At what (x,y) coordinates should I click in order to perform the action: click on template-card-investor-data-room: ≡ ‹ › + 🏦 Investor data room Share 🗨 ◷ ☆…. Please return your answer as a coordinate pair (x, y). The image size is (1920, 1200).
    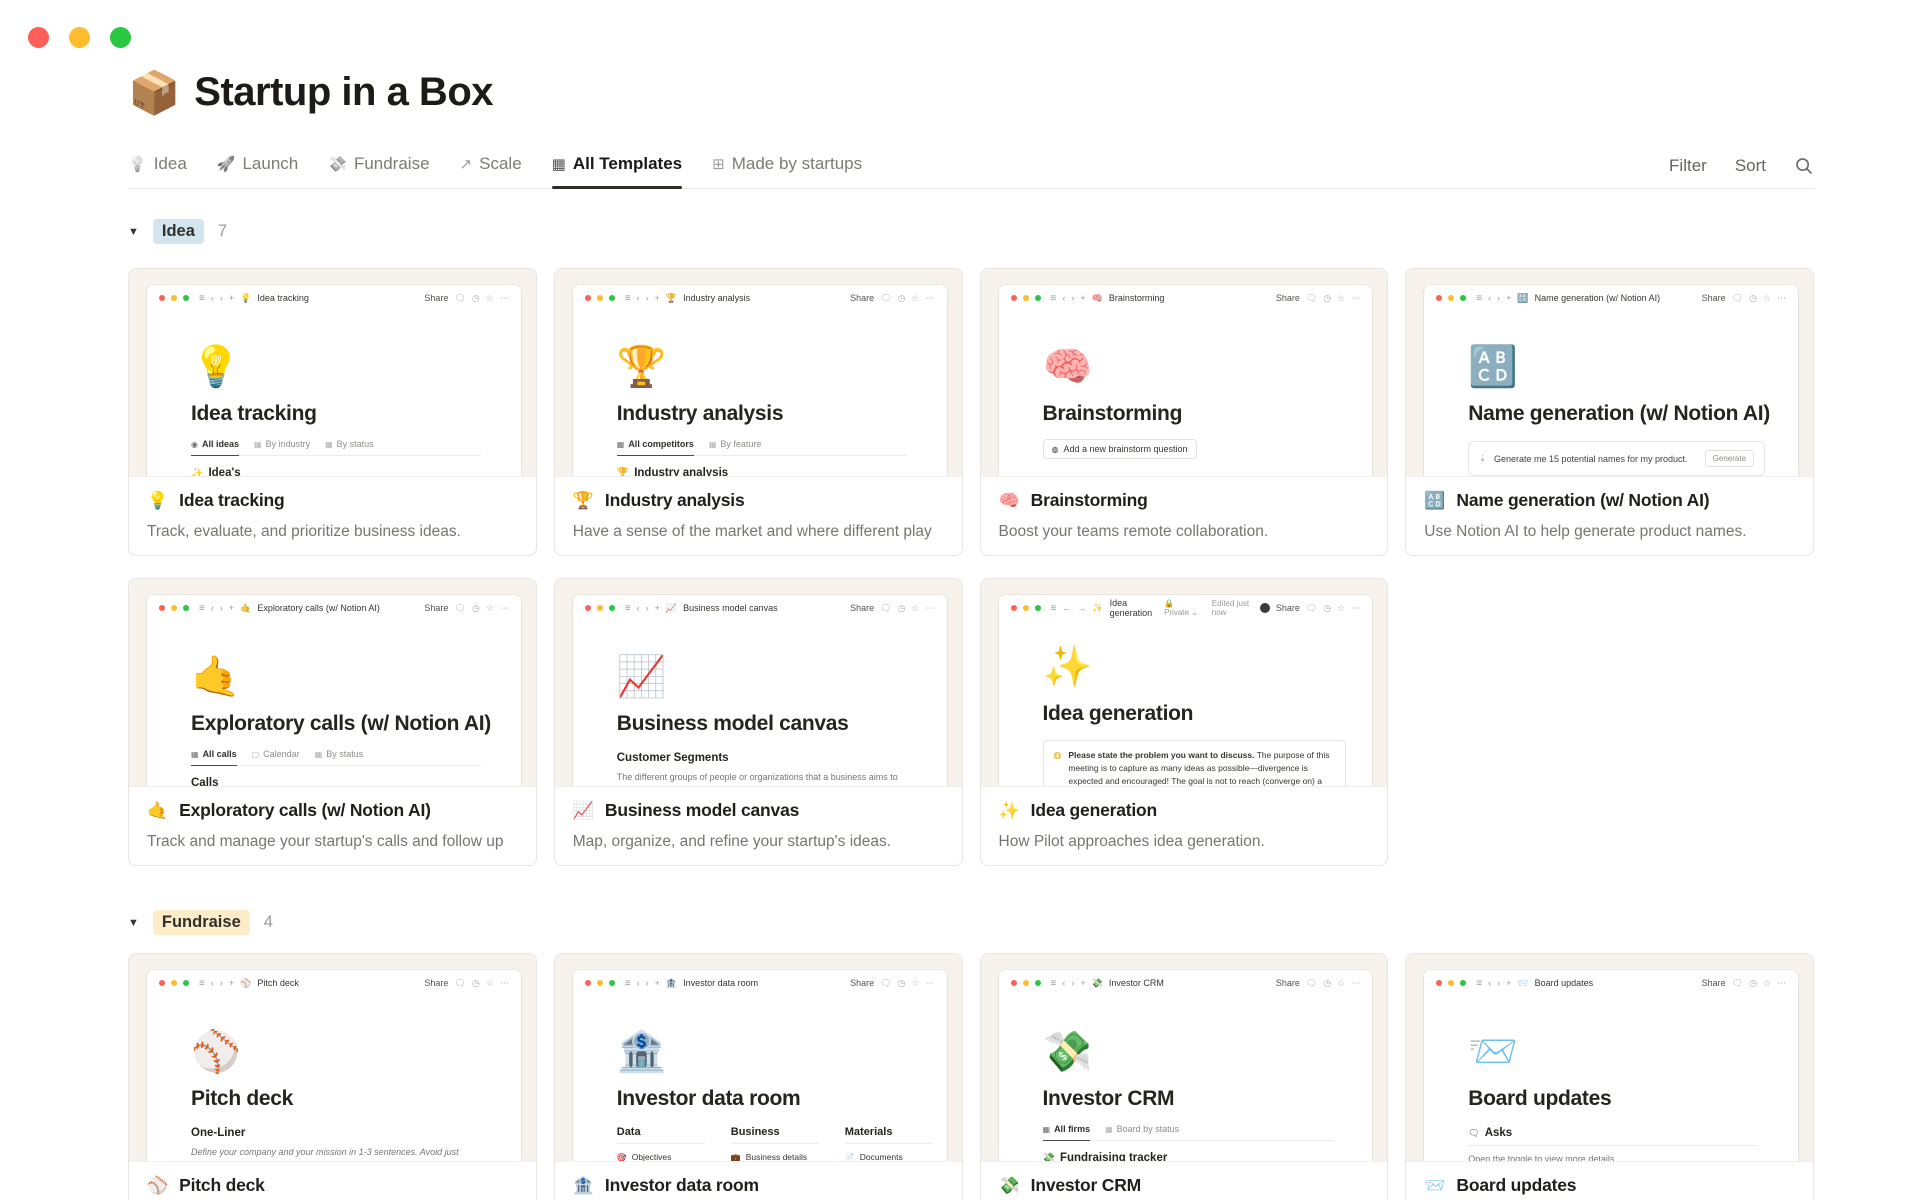
    Looking at the image, I should click on (758, 1076).